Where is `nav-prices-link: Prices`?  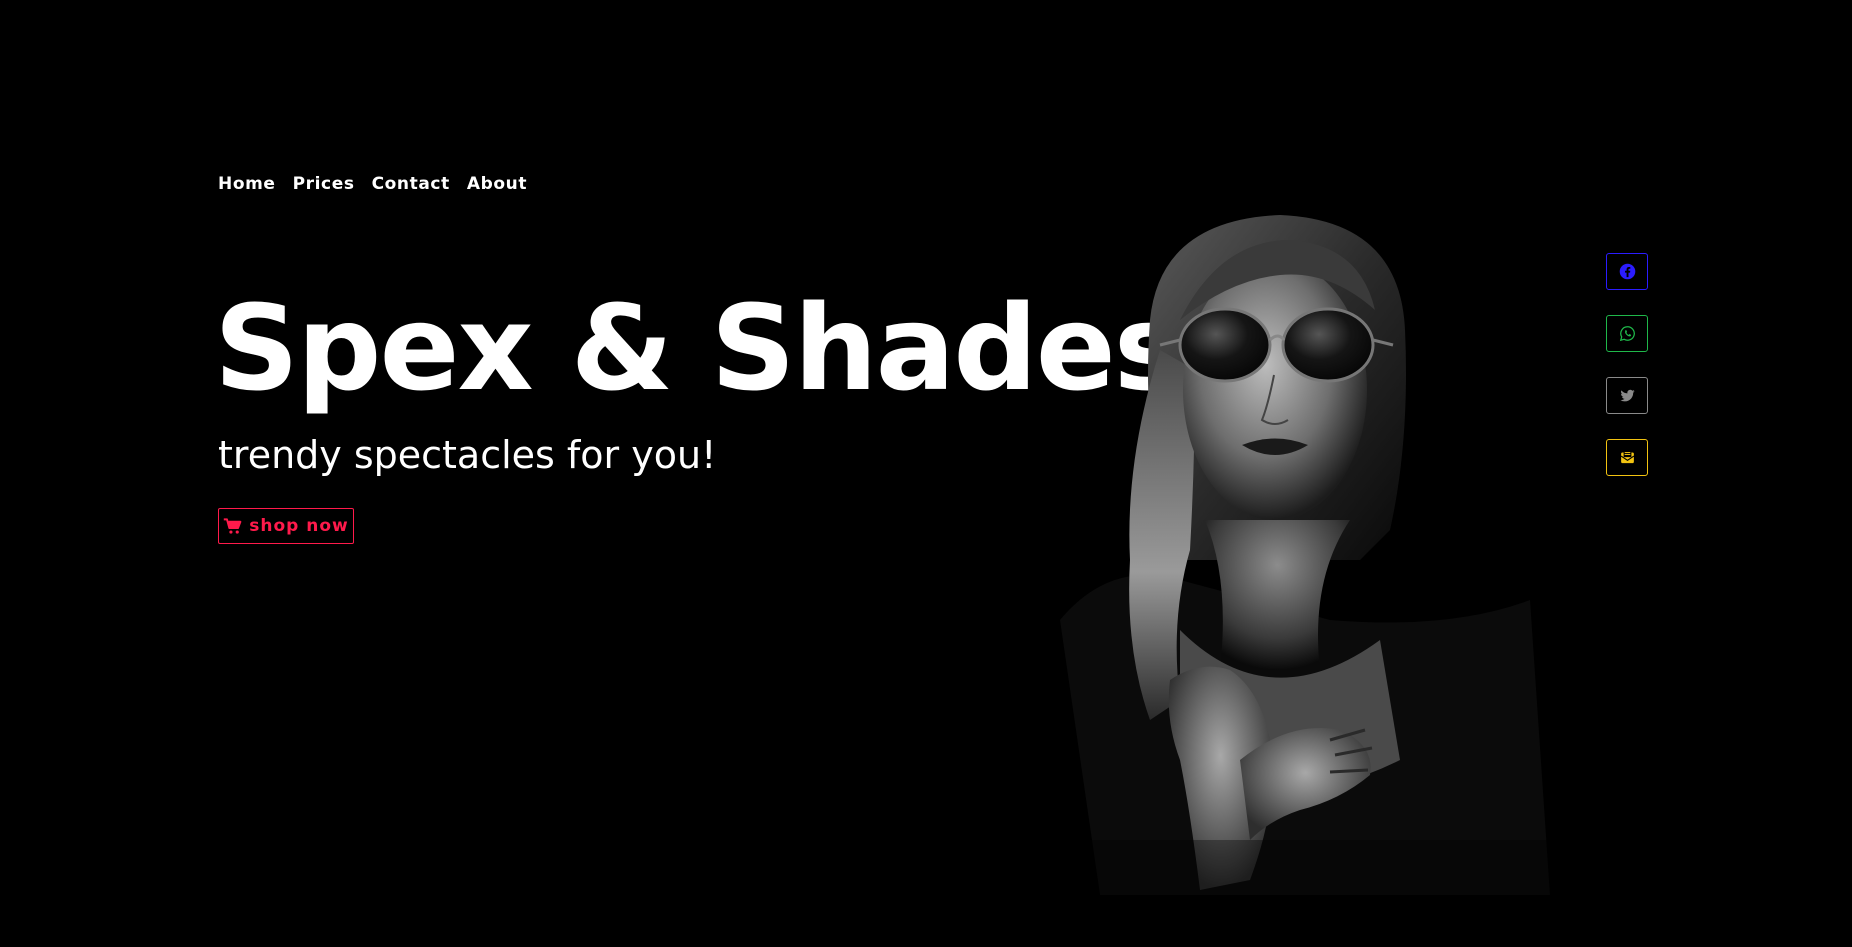
nav-prices-link: Prices is located at coordinates (324, 184).